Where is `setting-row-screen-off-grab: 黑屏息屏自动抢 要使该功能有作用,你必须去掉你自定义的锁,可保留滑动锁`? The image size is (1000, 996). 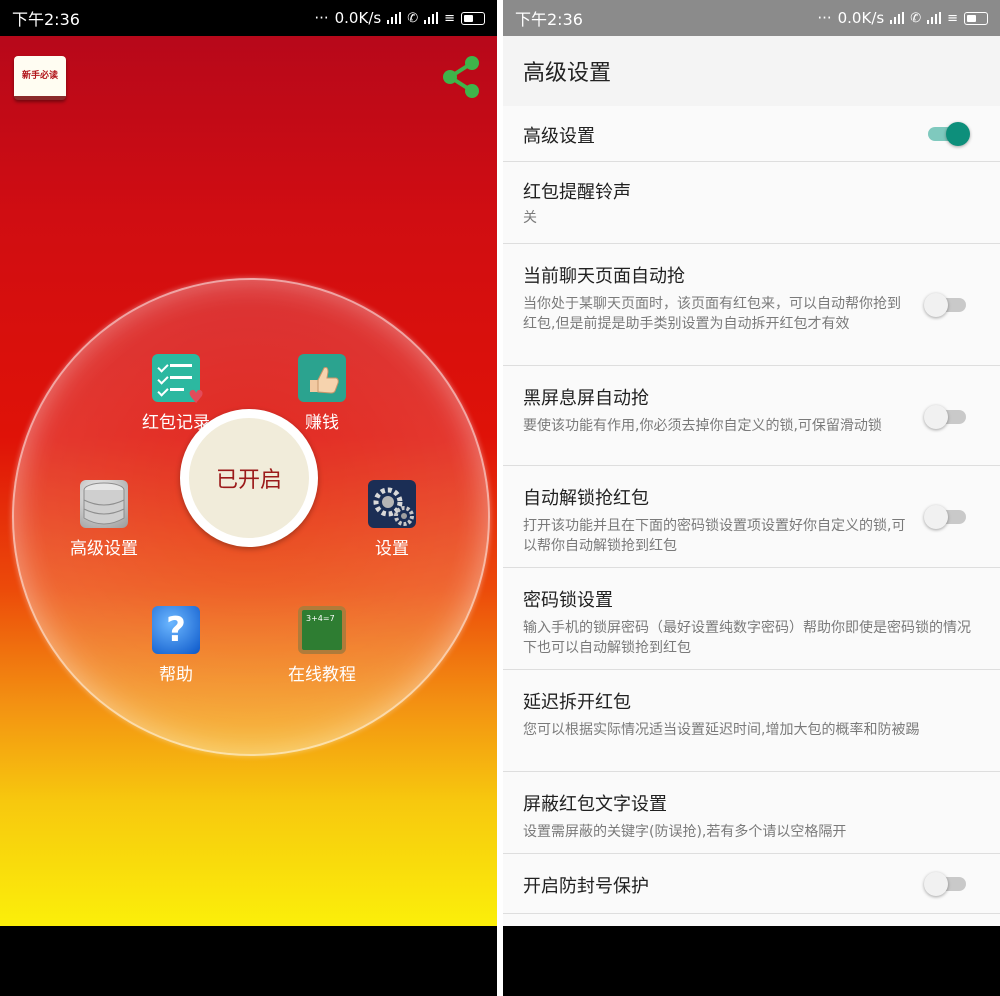 setting-row-screen-off-grab: 黑屏息屏自动抢 要使该功能有作用,你必须去掉你自定义的锁,可保留滑动锁 is located at coordinates (751, 416).